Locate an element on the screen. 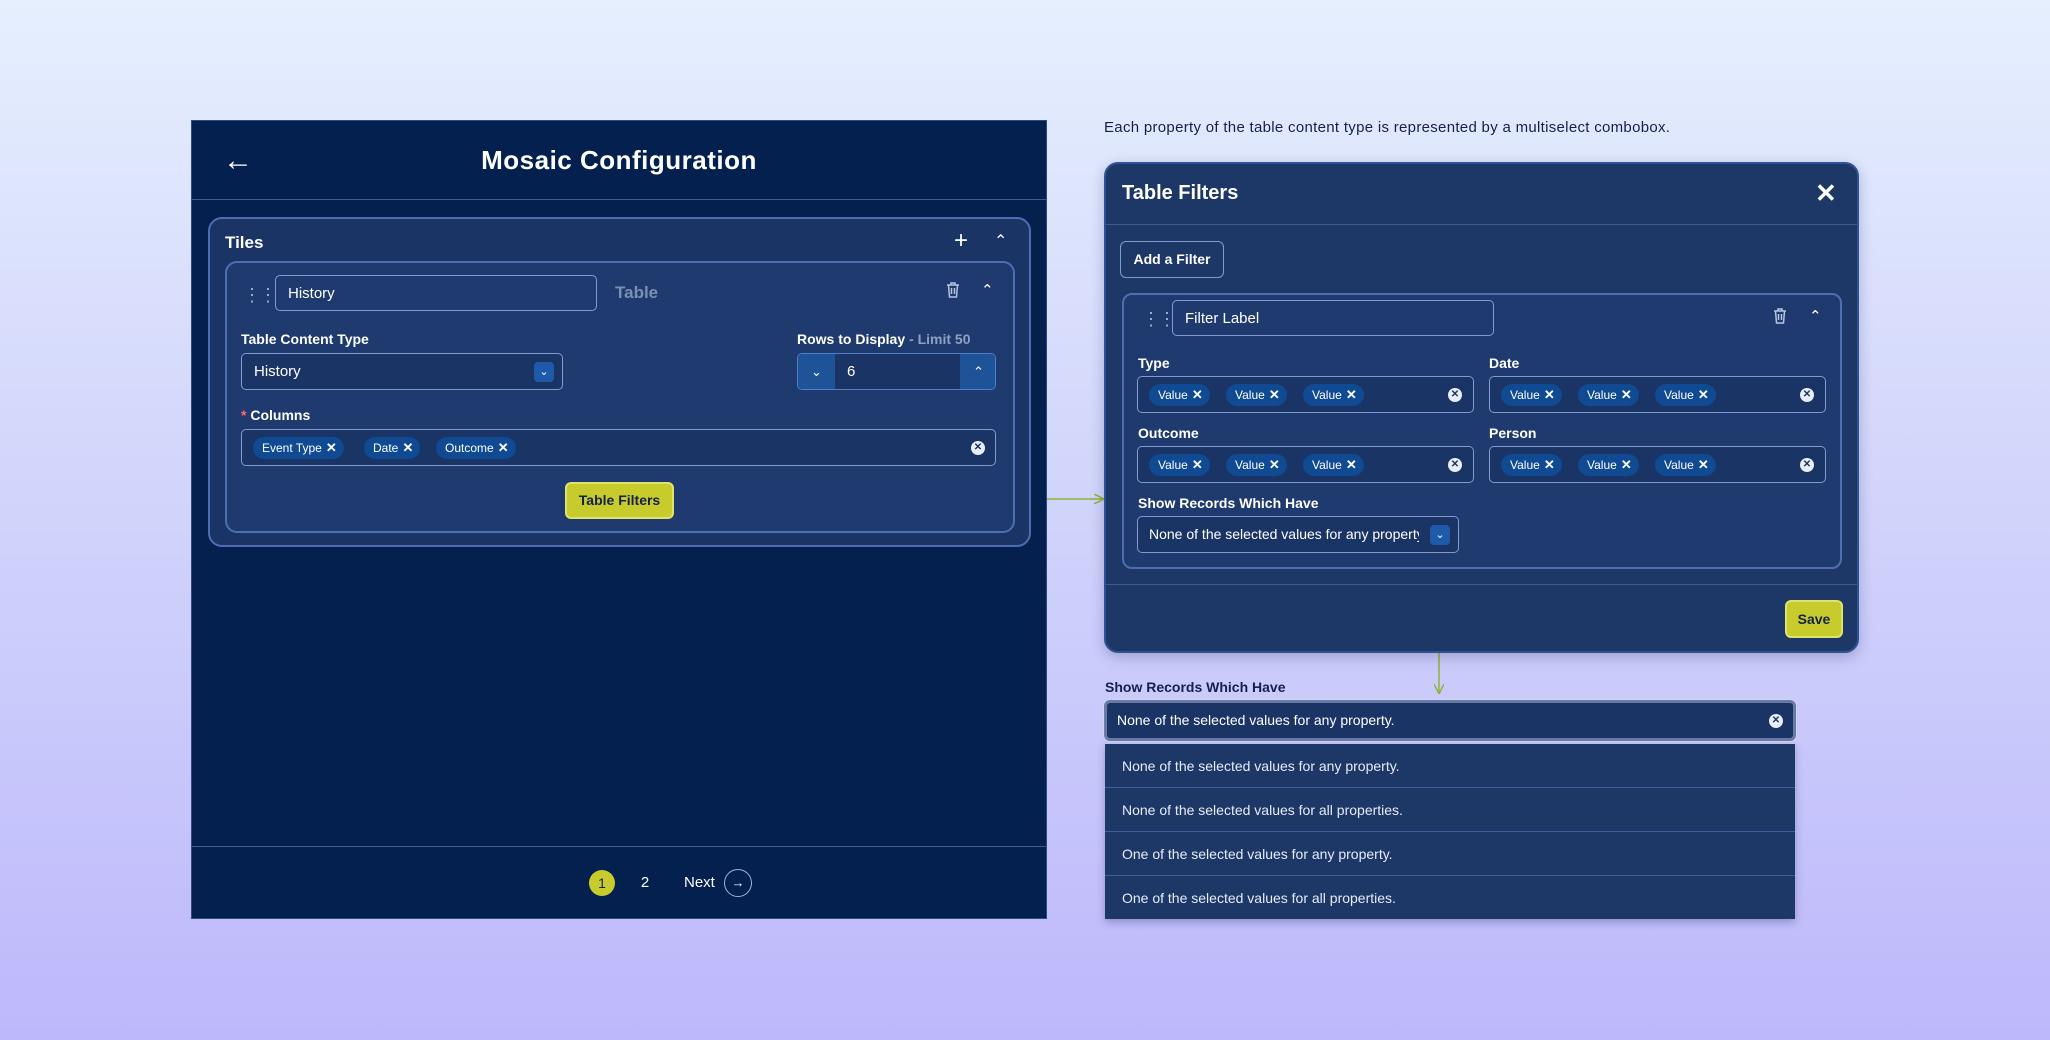 The width and height of the screenshot is (2050, 1040). add-tile-icon: + is located at coordinates (961, 241).